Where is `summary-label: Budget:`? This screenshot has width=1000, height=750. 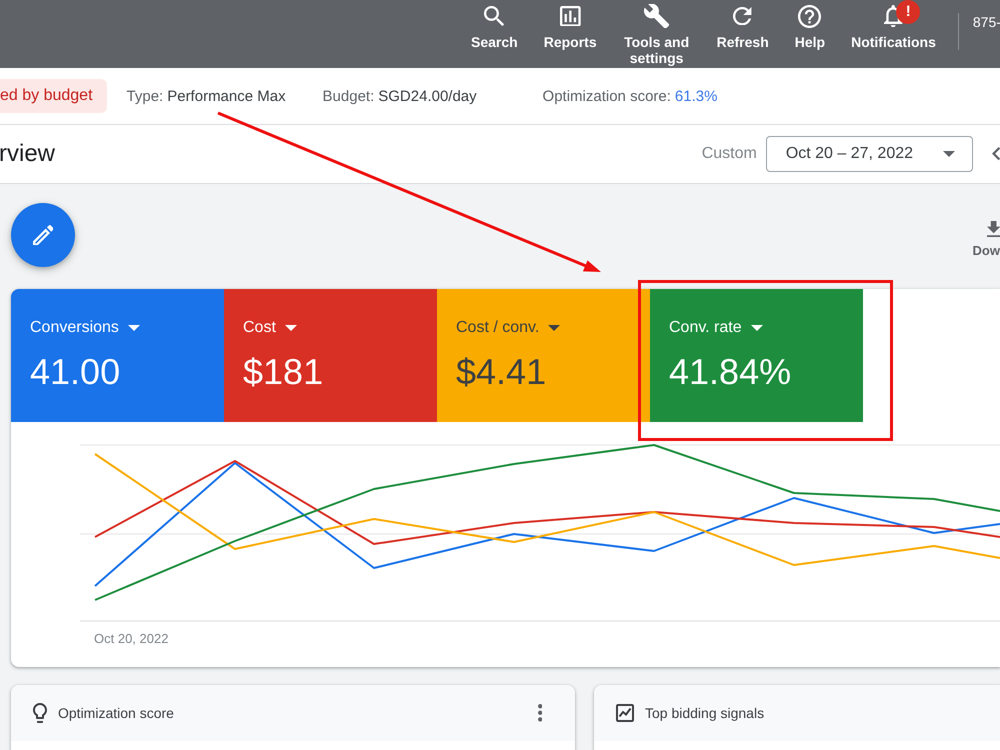
summary-label: Budget: is located at coordinates (348, 96).